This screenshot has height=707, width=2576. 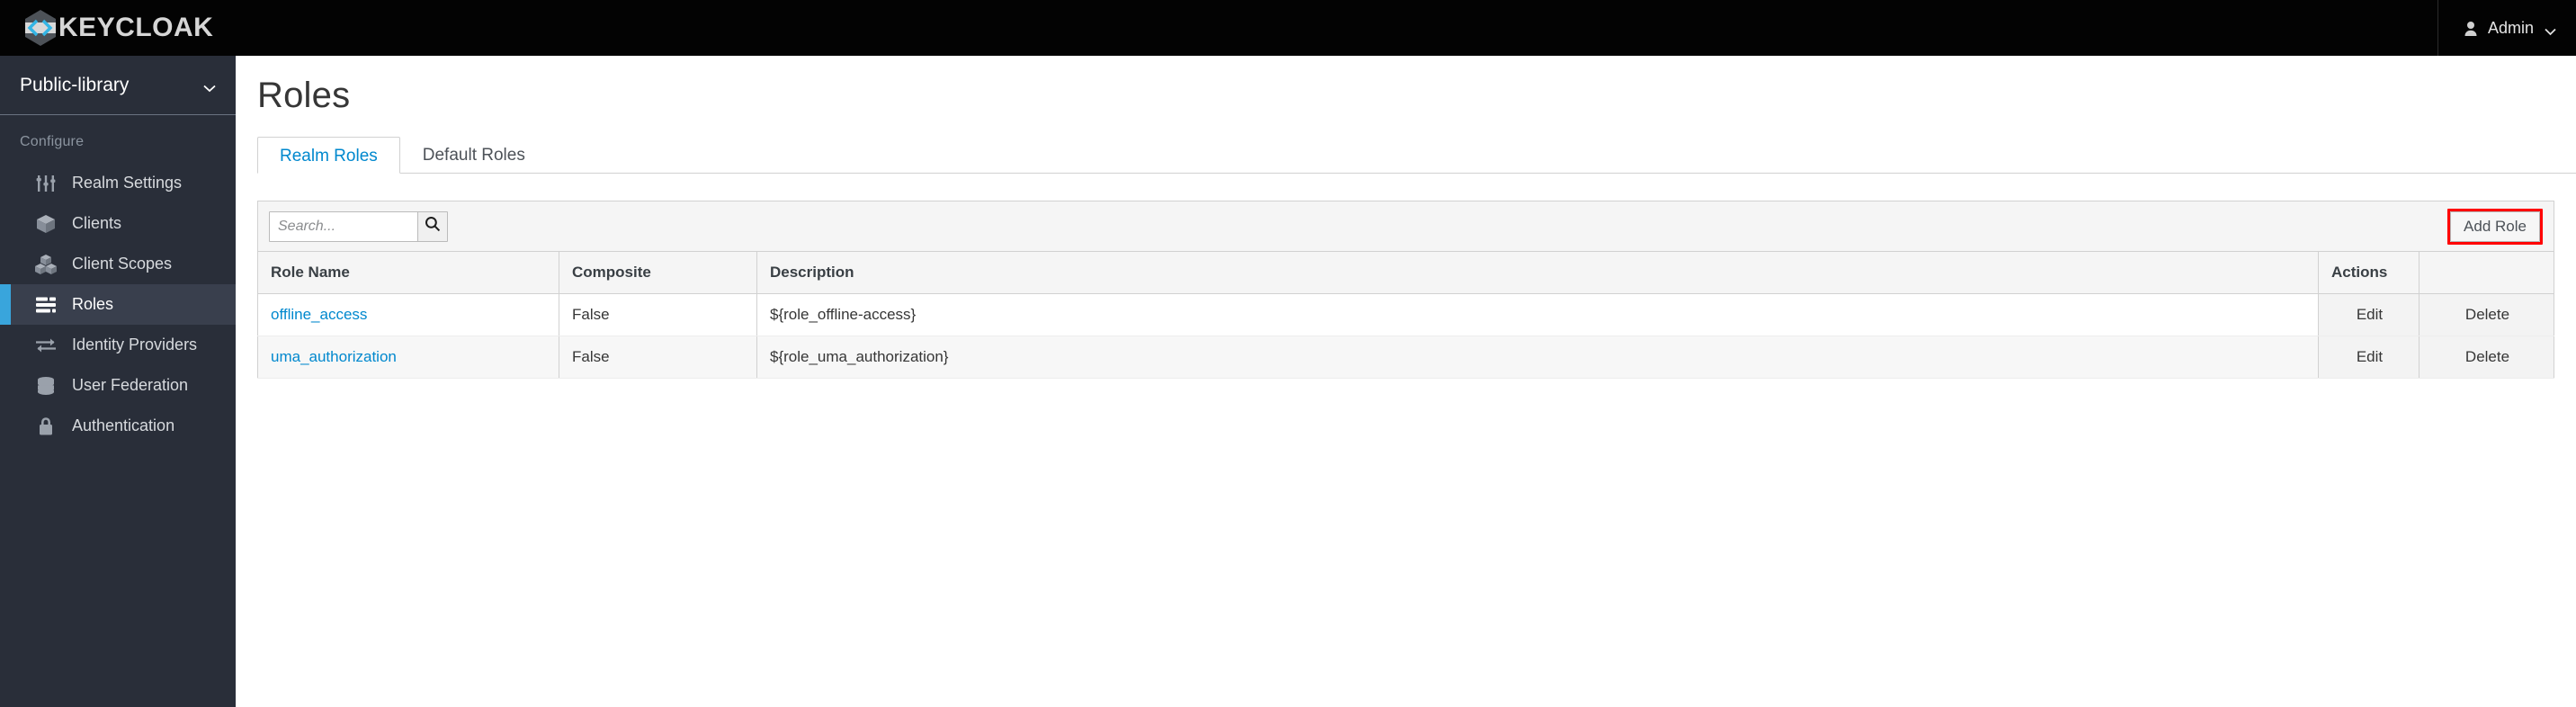 I want to click on sidebar-item-label: Clients, so click(x=97, y=223).